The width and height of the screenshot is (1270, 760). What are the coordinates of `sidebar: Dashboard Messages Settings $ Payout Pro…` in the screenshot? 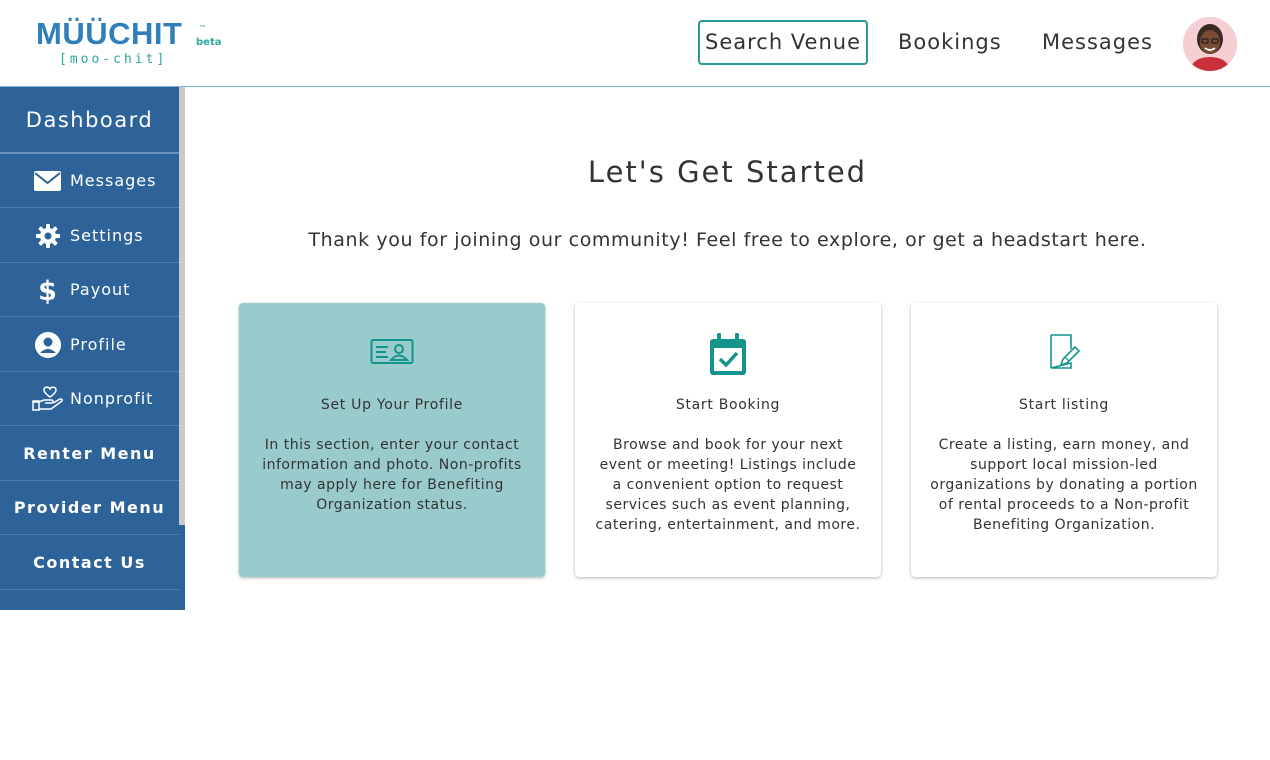 It's located at (92, 348).